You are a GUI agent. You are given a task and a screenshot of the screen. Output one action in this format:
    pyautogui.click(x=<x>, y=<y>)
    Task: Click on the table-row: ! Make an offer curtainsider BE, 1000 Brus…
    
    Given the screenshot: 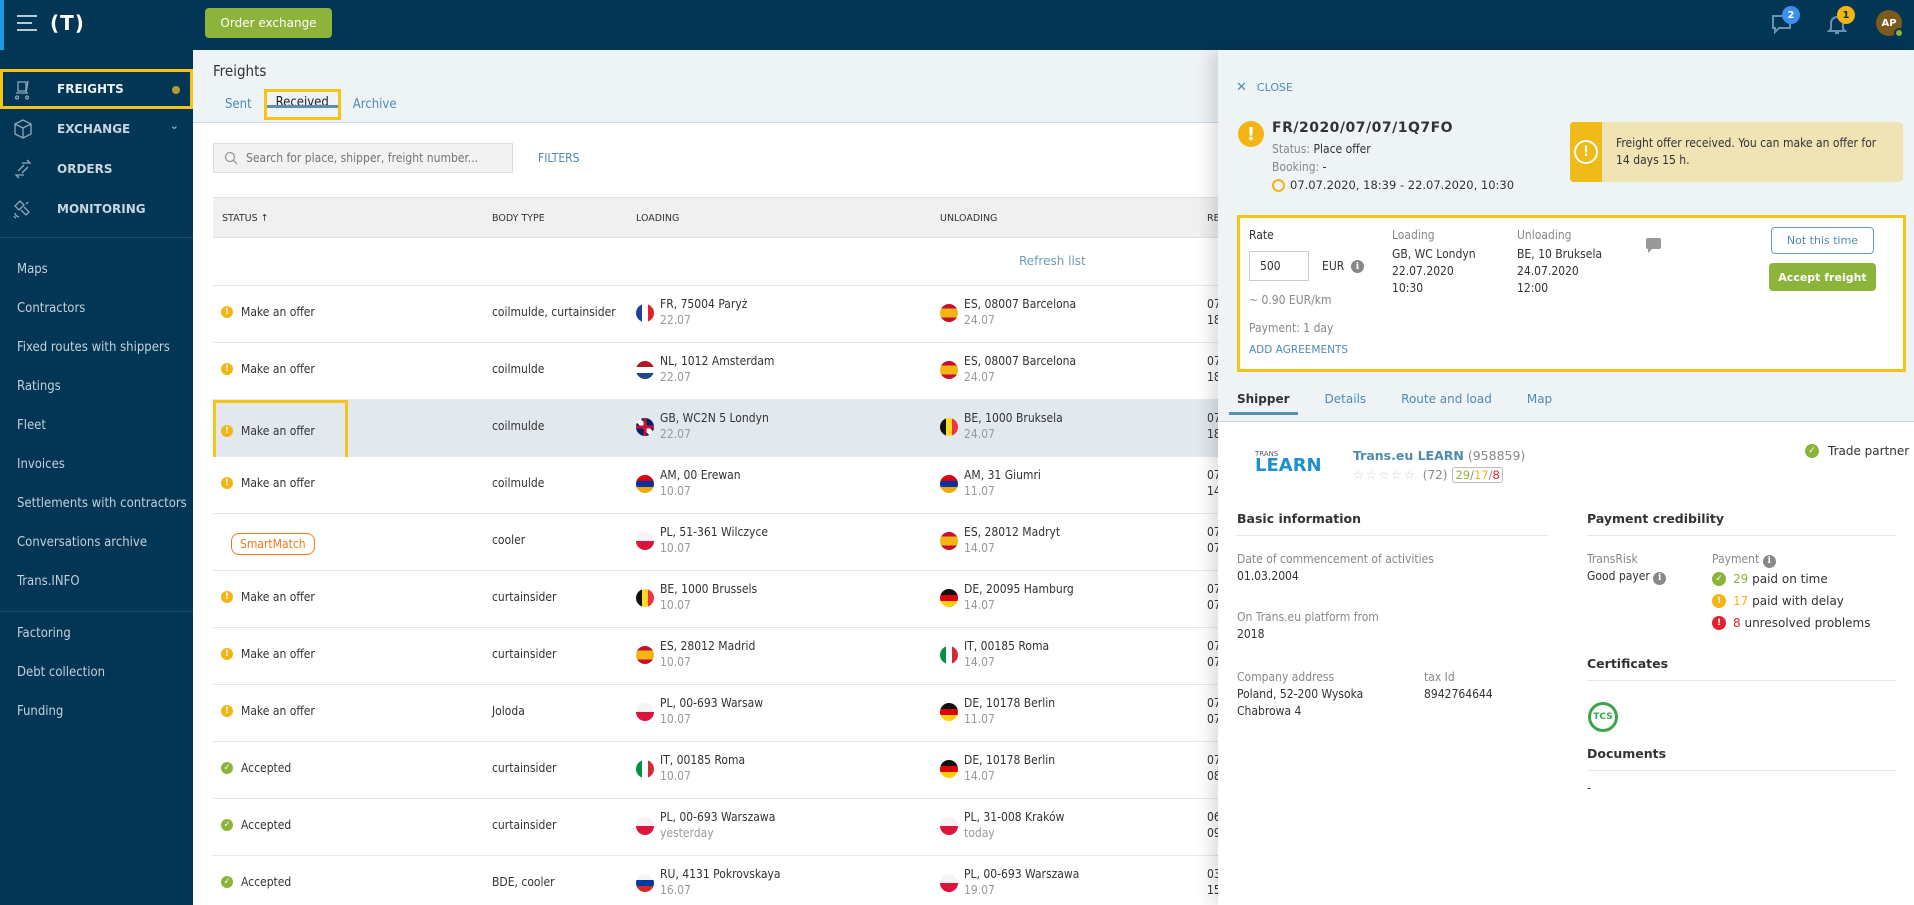 What is the action you would take?
    pyautogui.click(x=715, y=599)
    